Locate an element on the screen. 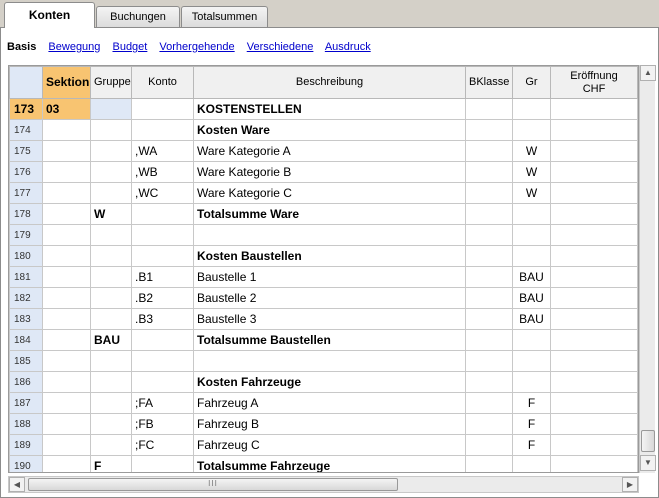 Image resolution: width=659 pixels, height=498 pixels. row-number-cell: 182 is located at coordinates (26, 298).